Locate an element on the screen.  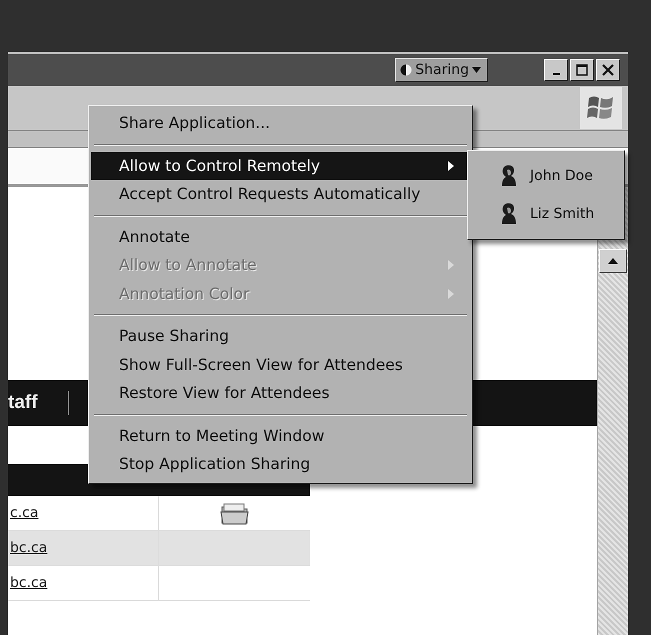
menu-item: Stop Application Sharing is located at coordinates (280, 464).